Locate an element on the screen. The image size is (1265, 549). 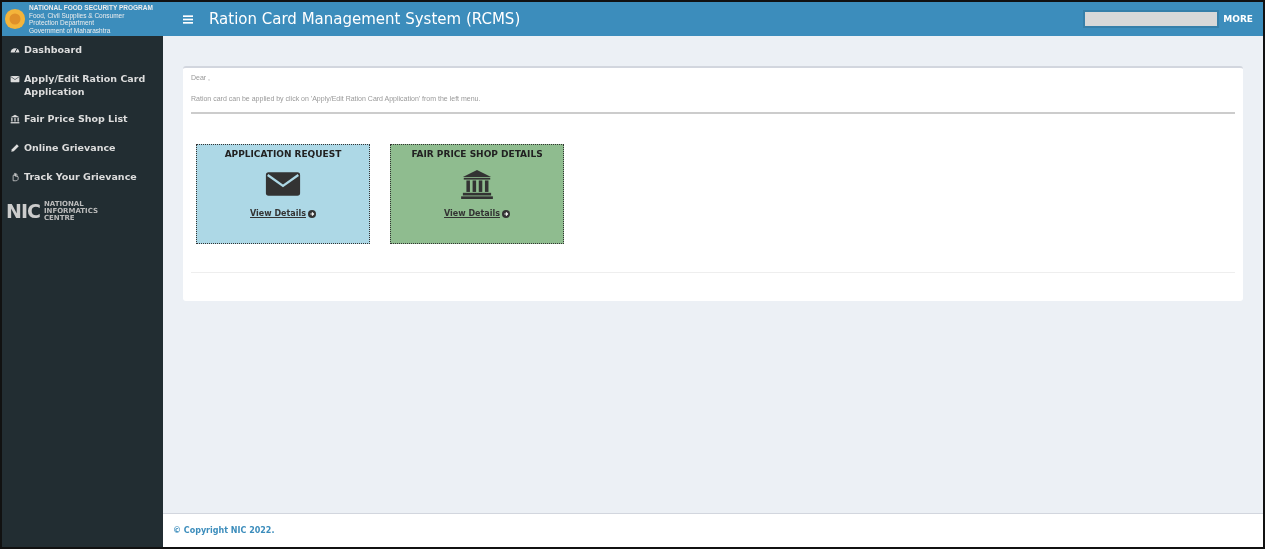
pencil-icon is located at coordinates (15, 148).